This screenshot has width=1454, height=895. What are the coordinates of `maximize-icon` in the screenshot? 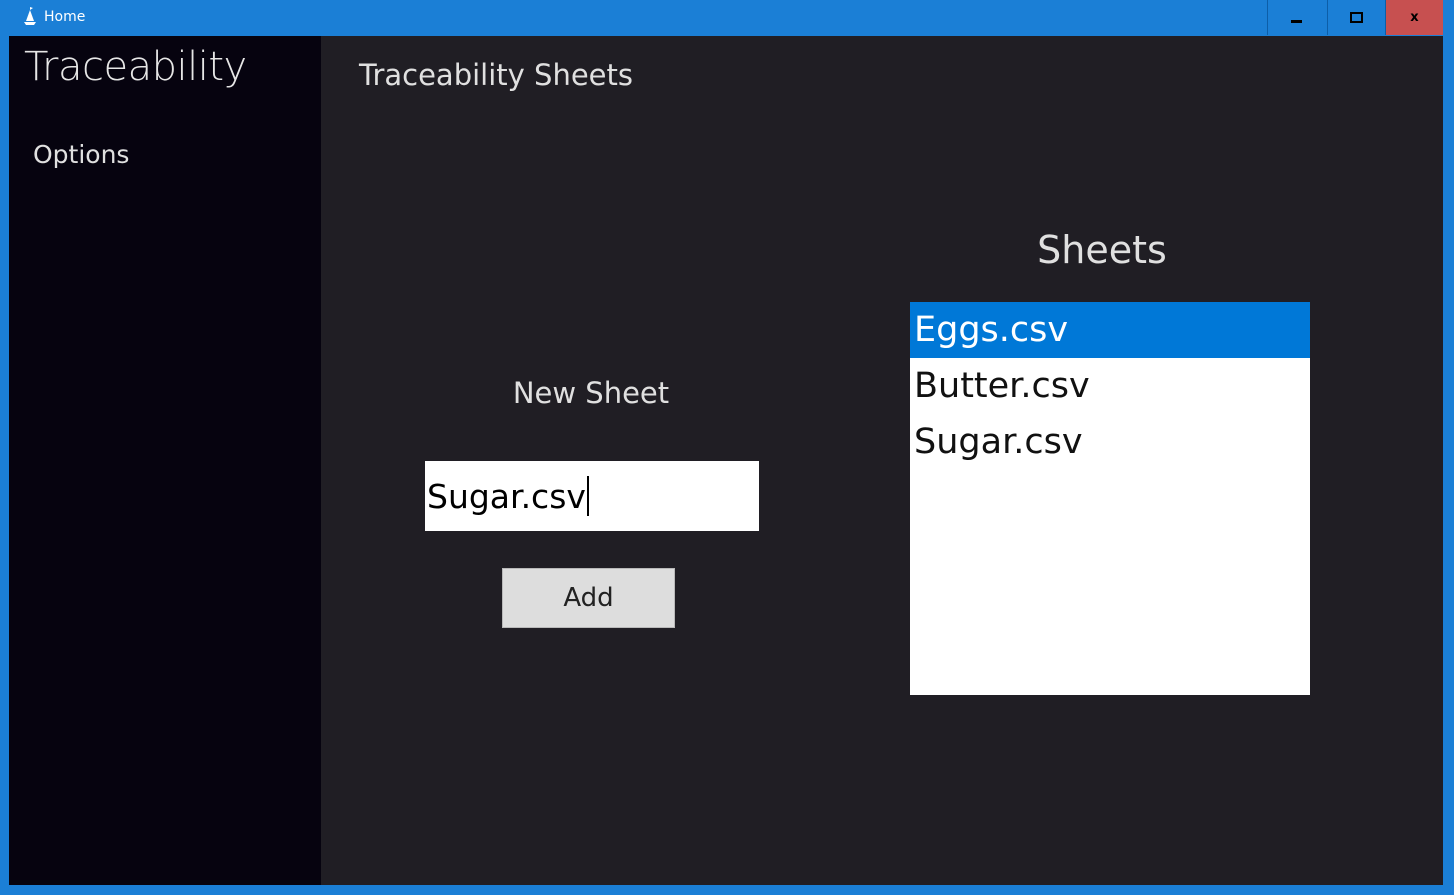 It's located at (1356, 17).